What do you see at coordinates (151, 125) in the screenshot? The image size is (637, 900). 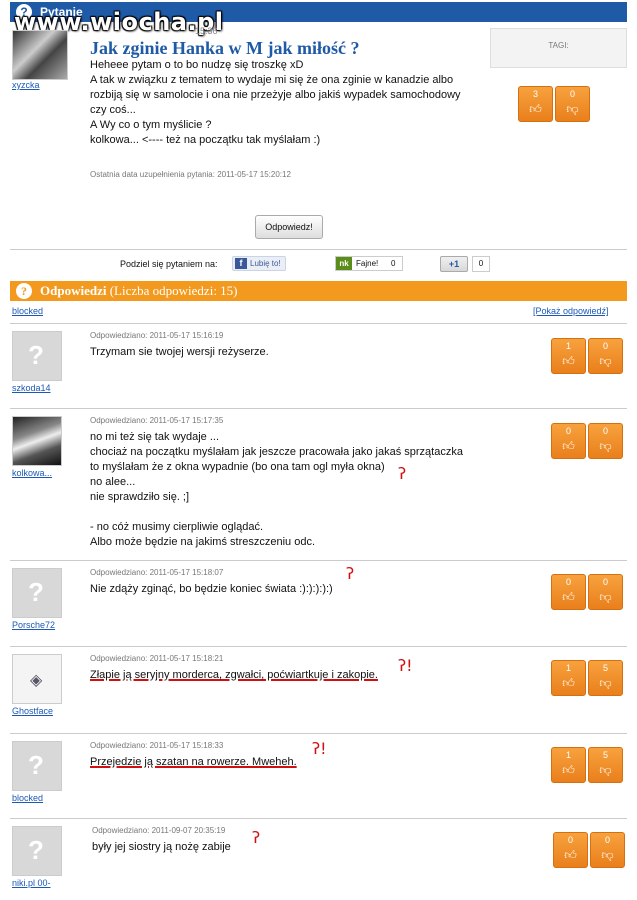 I see `question-body-line: A Wy co o tym myślicie ?` at bounding box center [151, 125].